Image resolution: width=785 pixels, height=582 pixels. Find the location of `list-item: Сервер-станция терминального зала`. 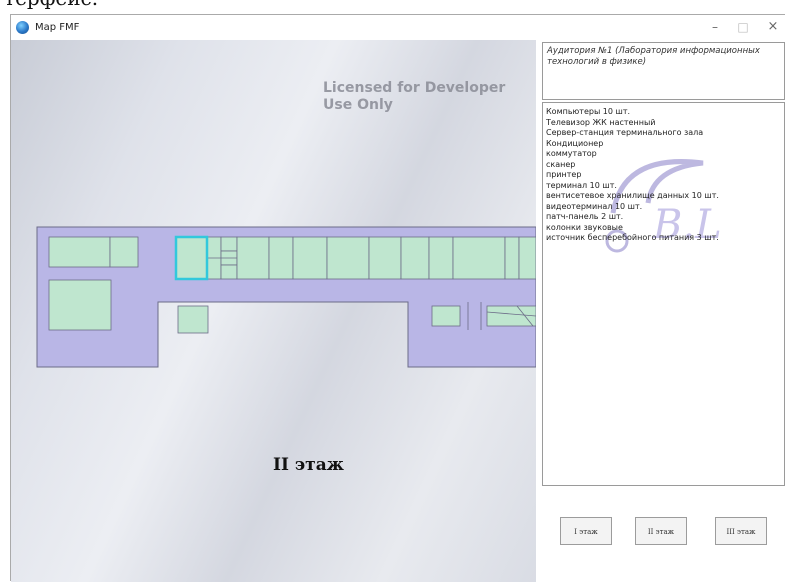

list-item: Сервер-станция терминального зала is located at coordinates (625, 132).